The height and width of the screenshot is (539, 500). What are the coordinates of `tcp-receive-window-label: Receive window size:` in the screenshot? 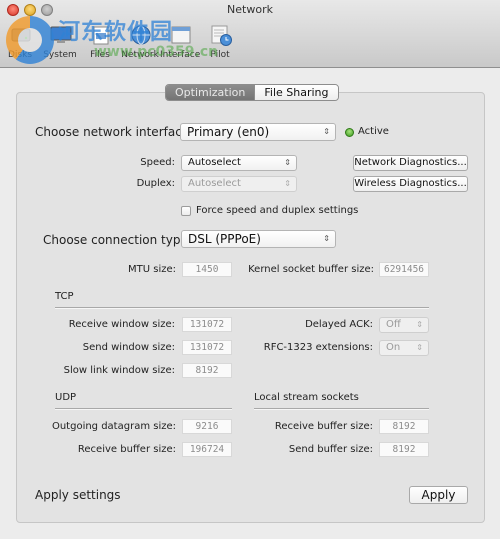 It's located at (121, 324).